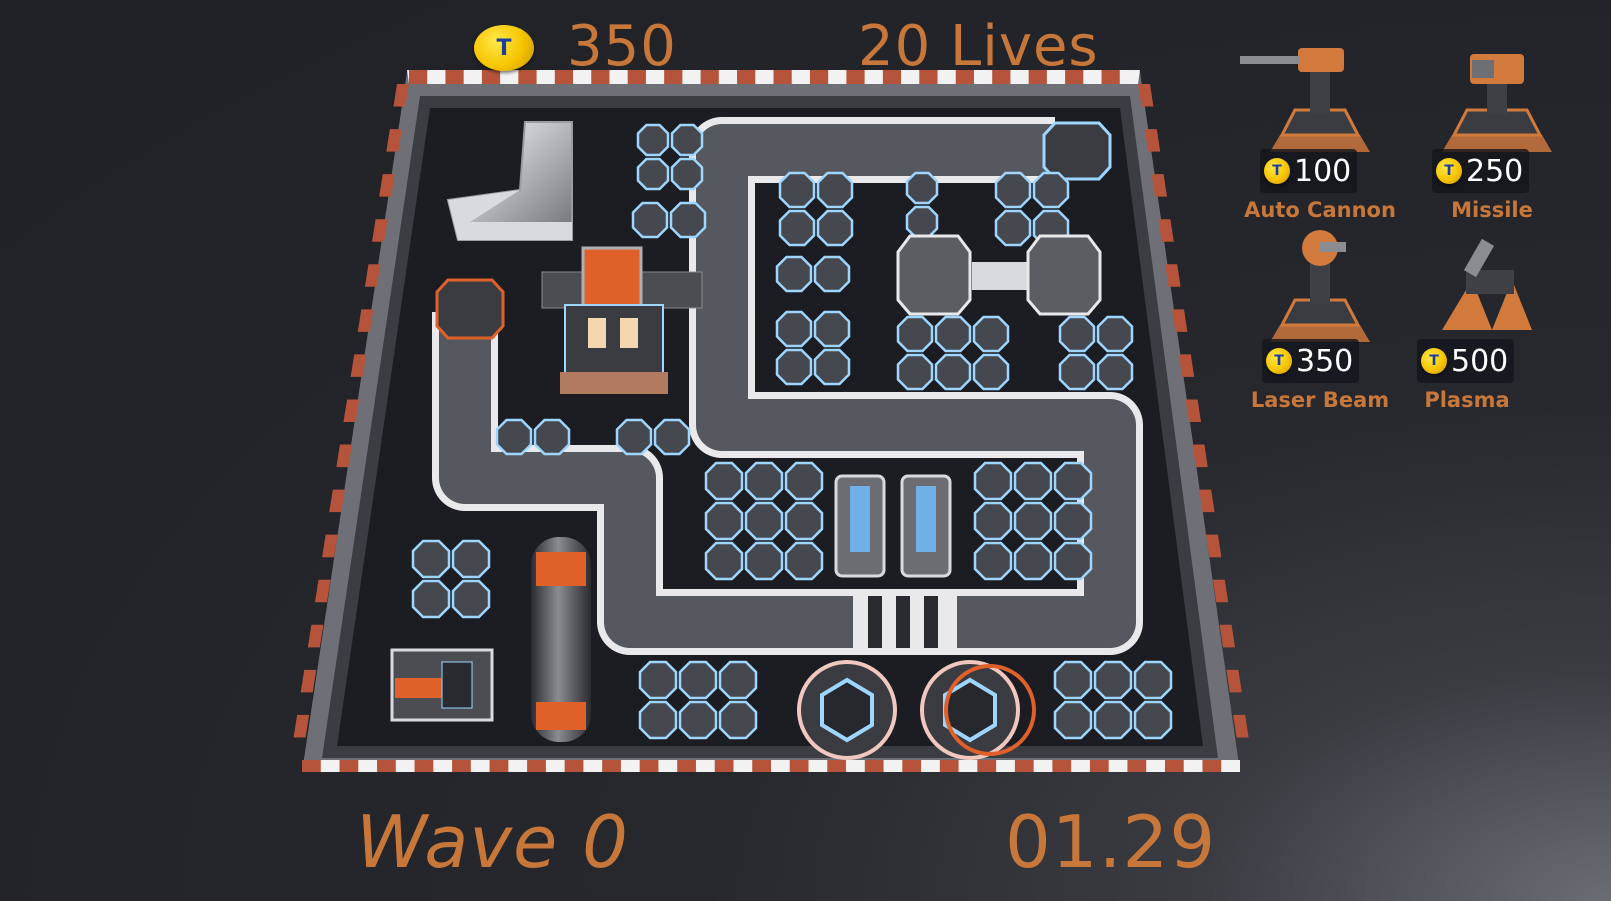 This screenshot has height=901, width=1611. What do you see at coordinates (1077, 151) in the screenshot?
I see `goal-pad` at bounding box center [1077, 151].